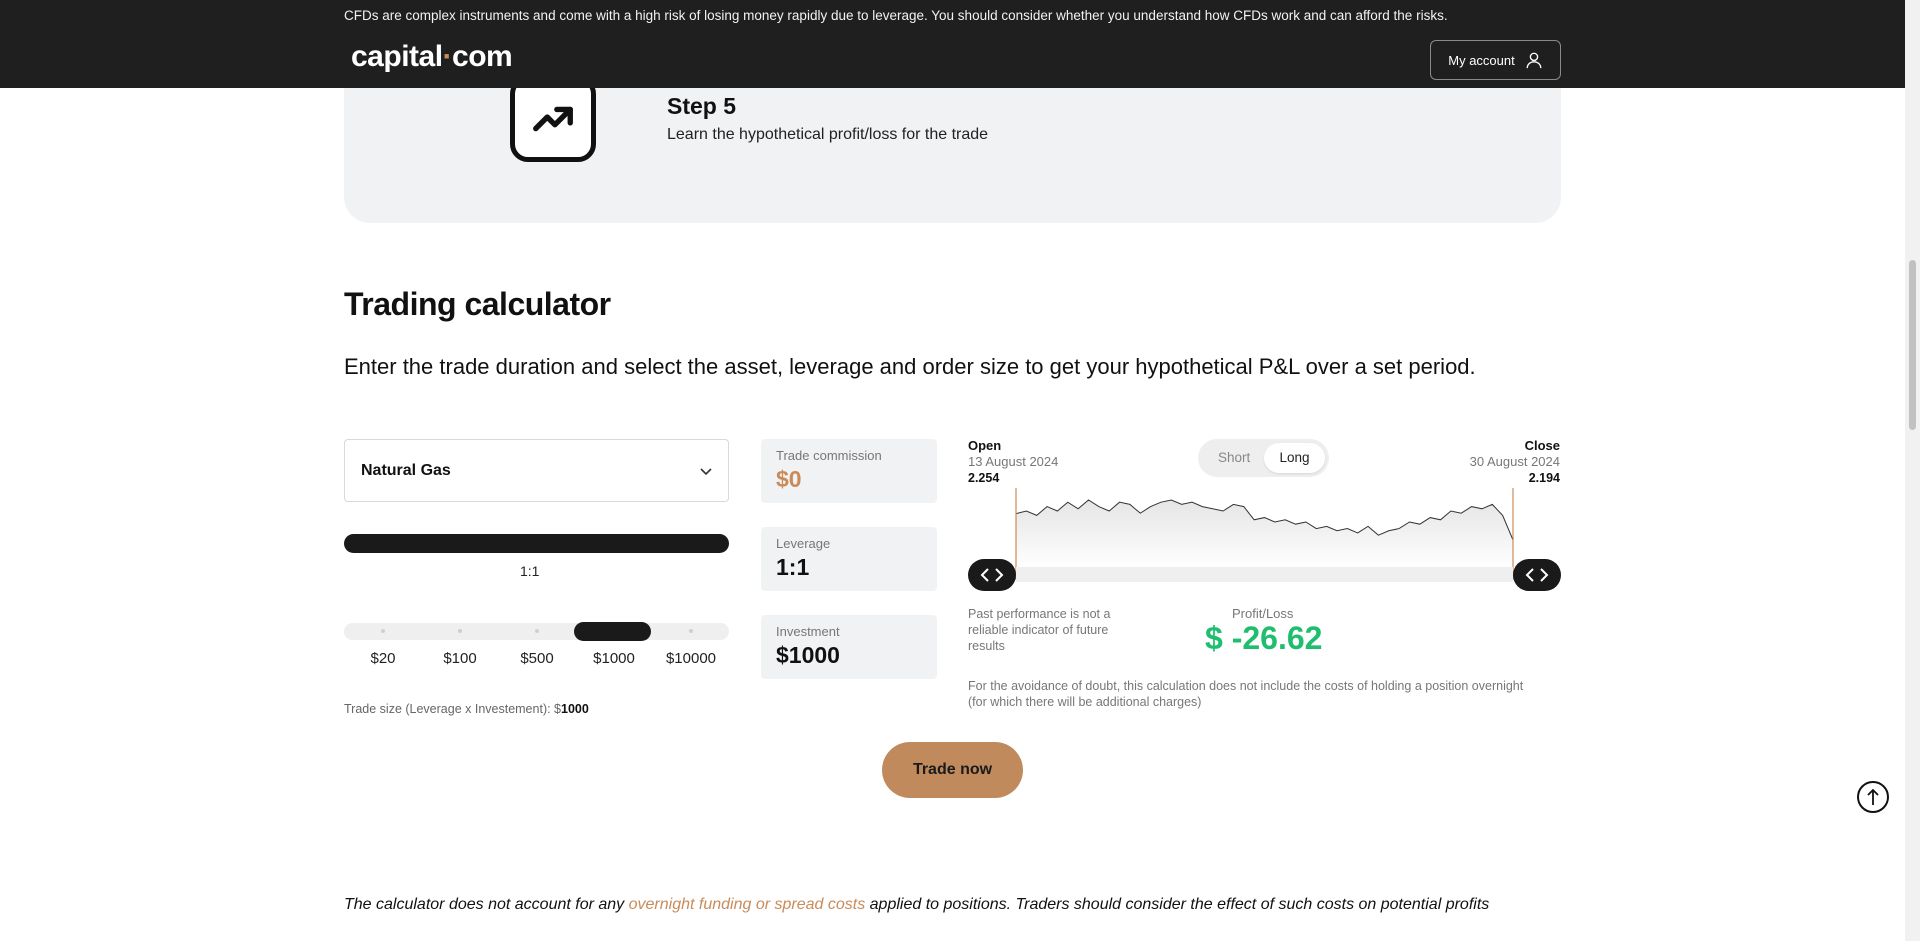 This screenshot has height=941, width=1920. Describe the element at coordinates (1542, 445) in the screenshot. I see `close-label: Close` at that location.